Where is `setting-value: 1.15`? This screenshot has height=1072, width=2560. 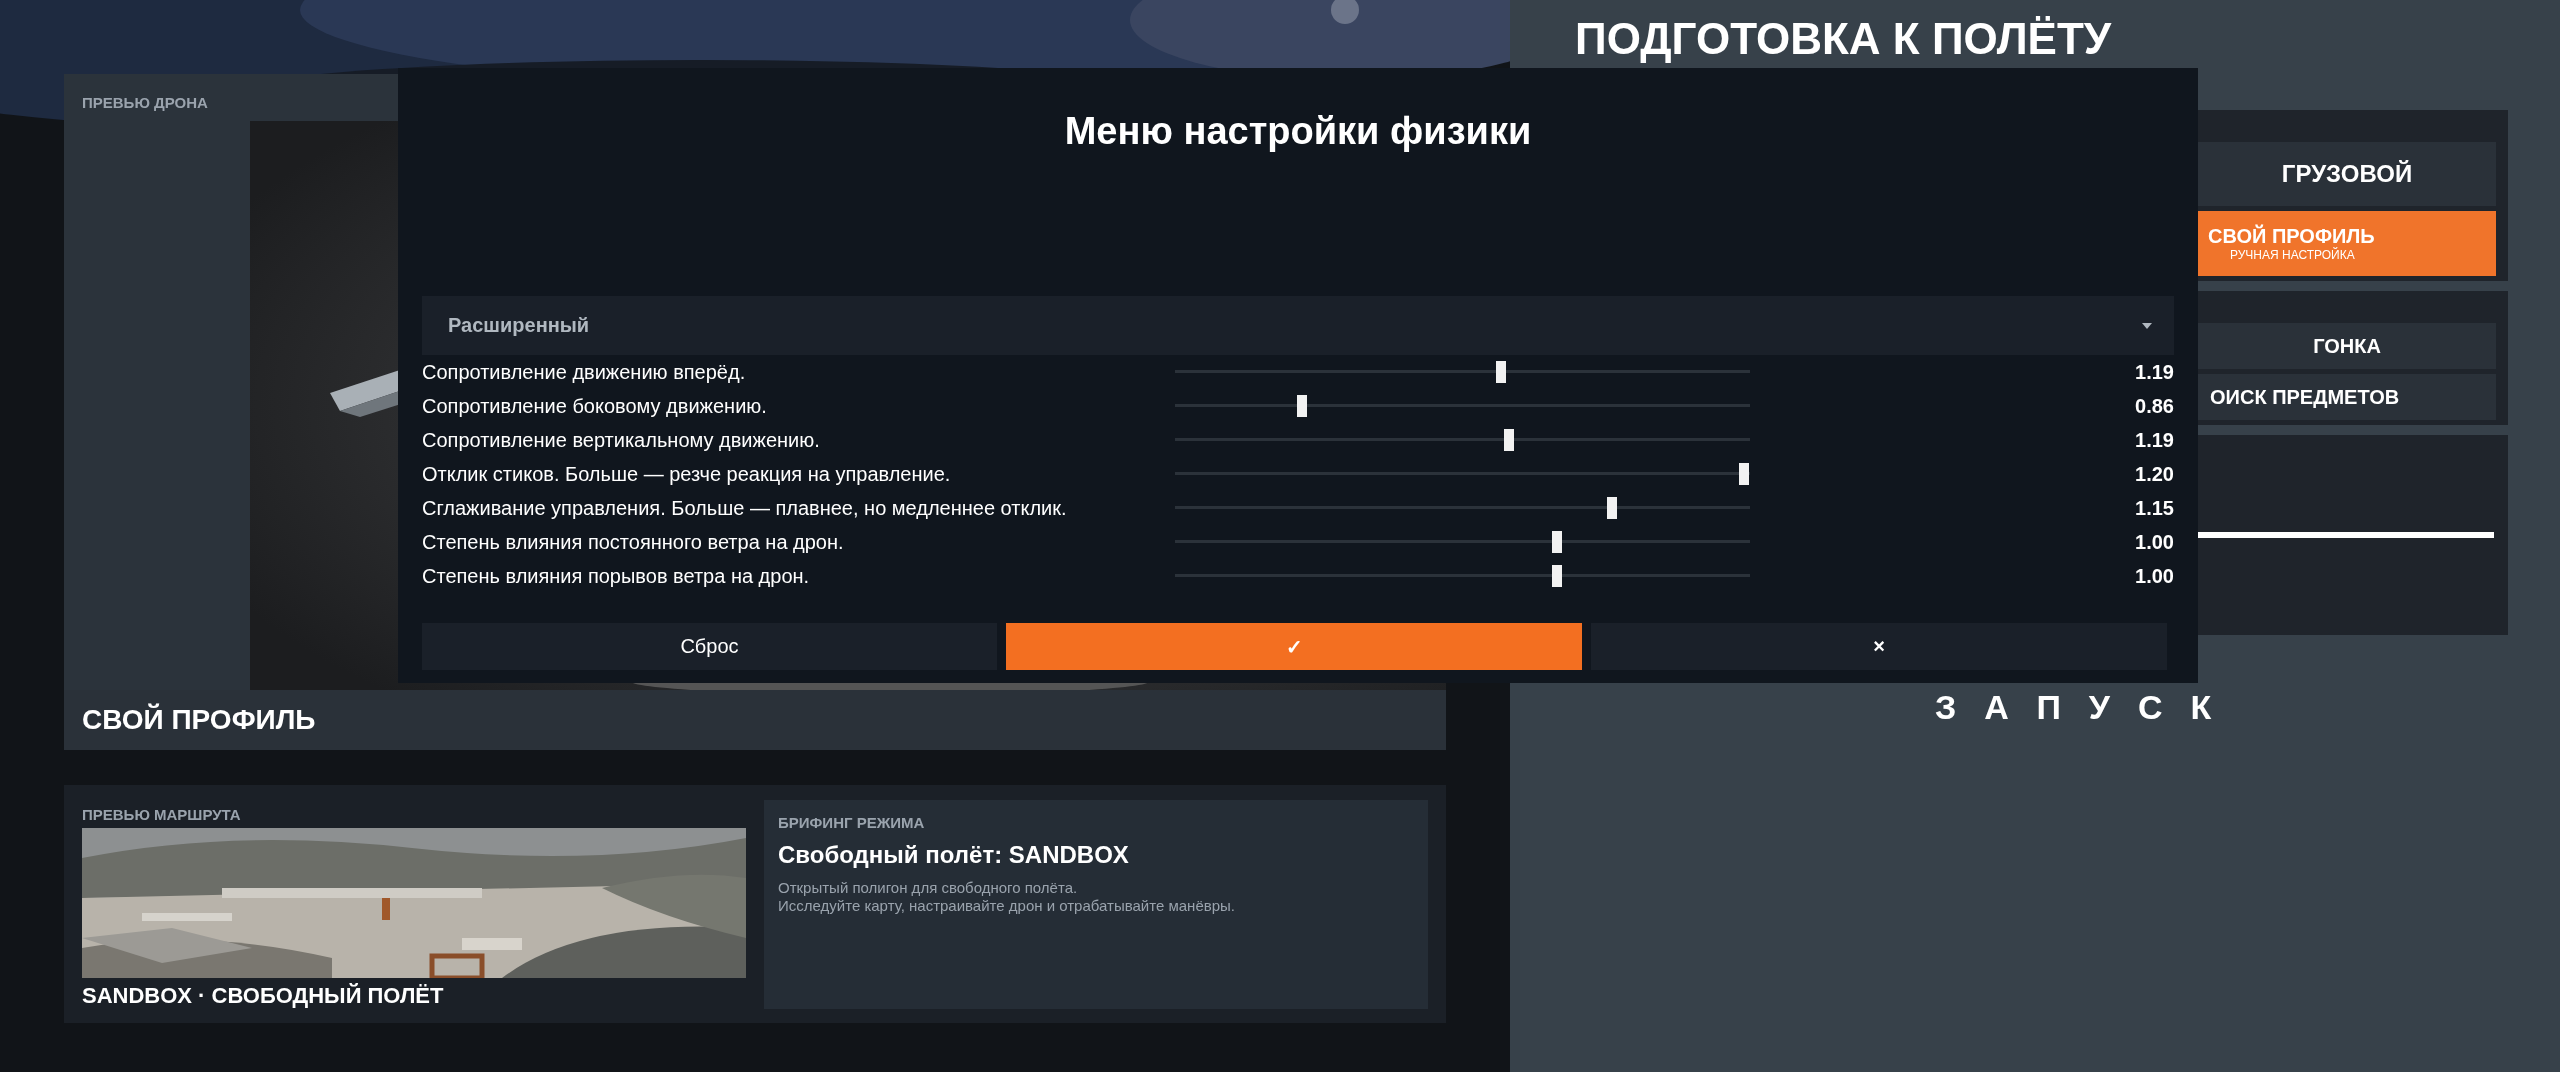 setting-value: 1.15 is located at coordinates (2154, 508).